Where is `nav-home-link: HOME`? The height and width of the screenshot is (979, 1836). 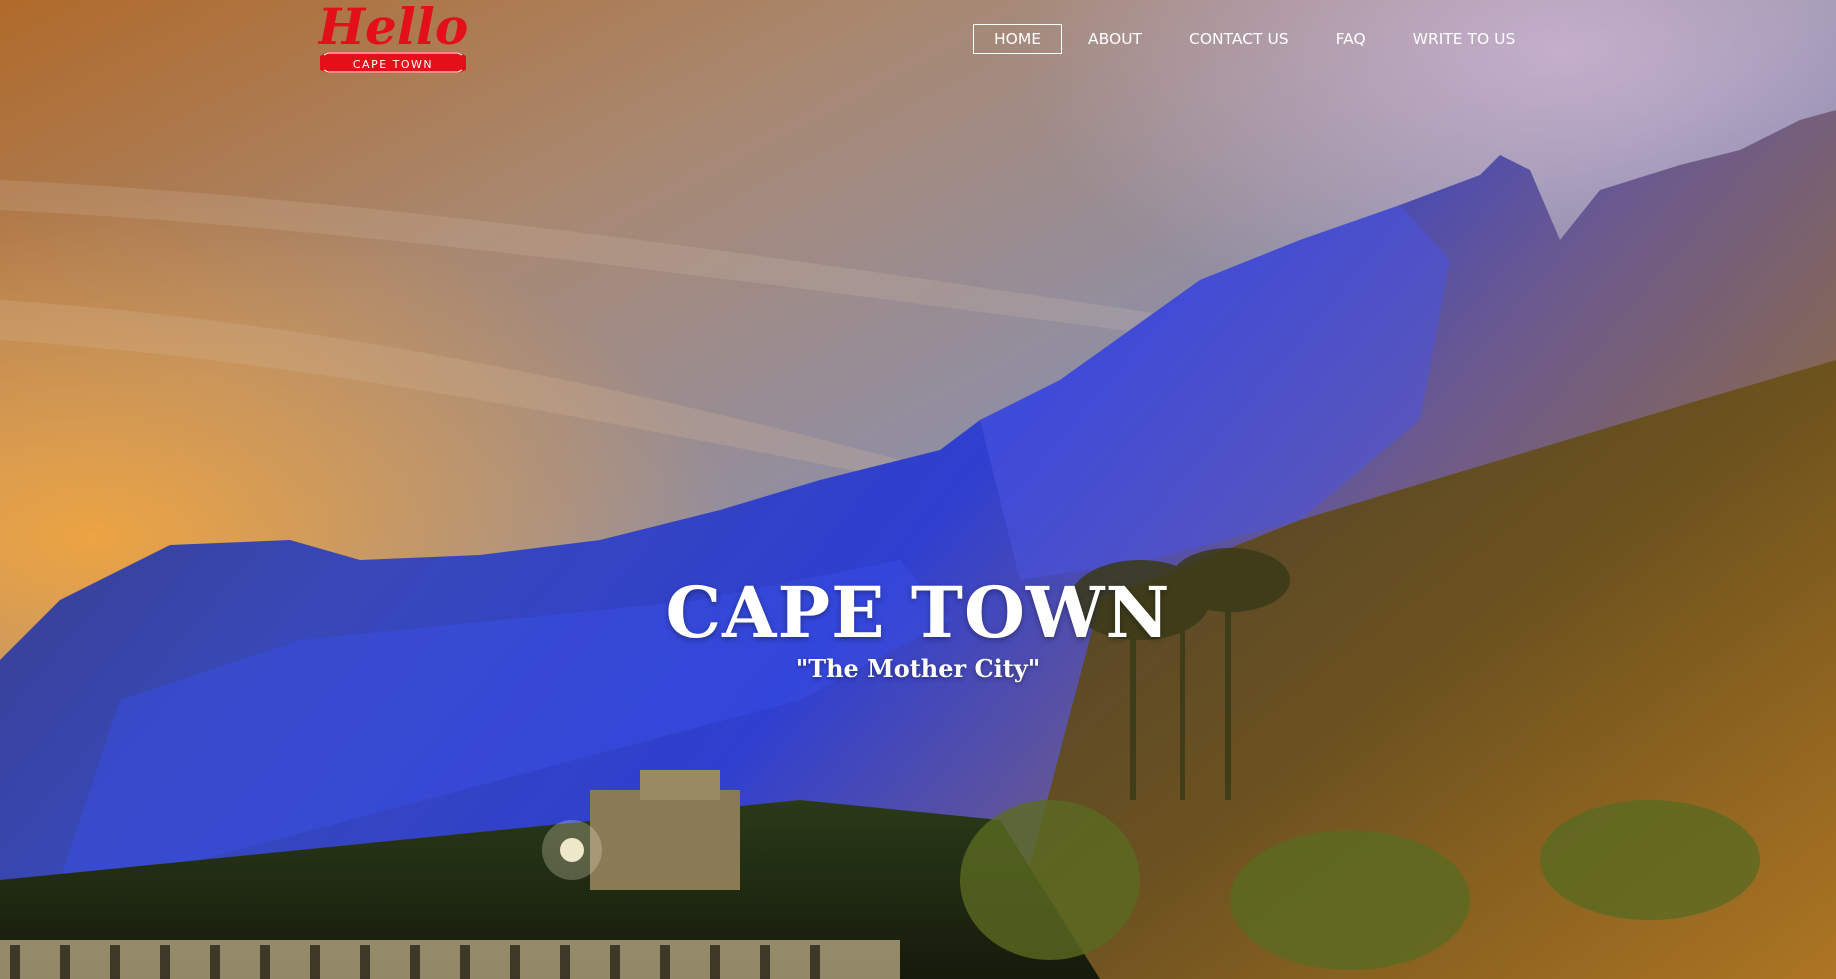
nav-home-link: HOME is located at coordinates (1018, 39).